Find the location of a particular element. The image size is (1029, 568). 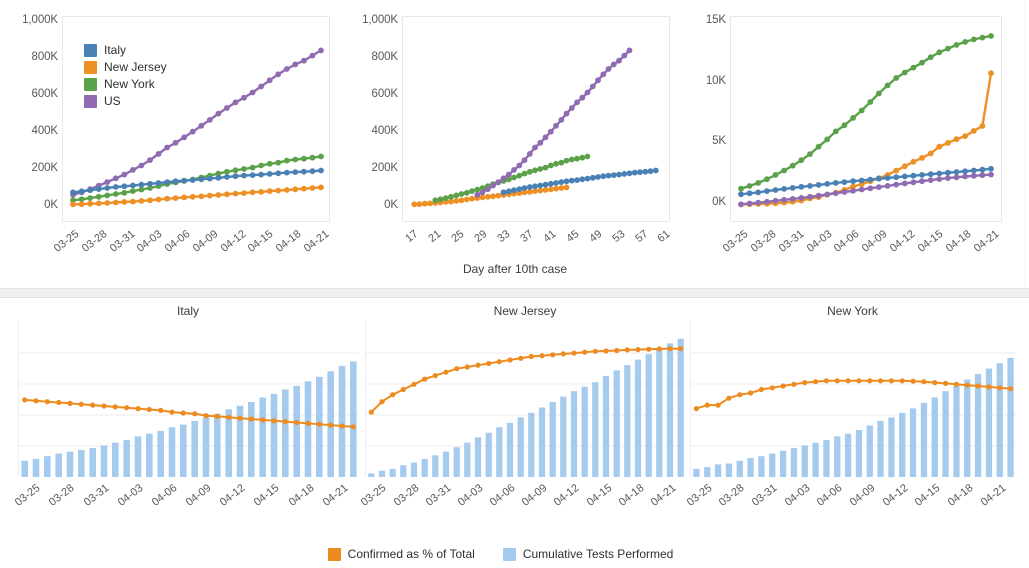

panel-right-edge-clip is located at coordinates (1027, 144).